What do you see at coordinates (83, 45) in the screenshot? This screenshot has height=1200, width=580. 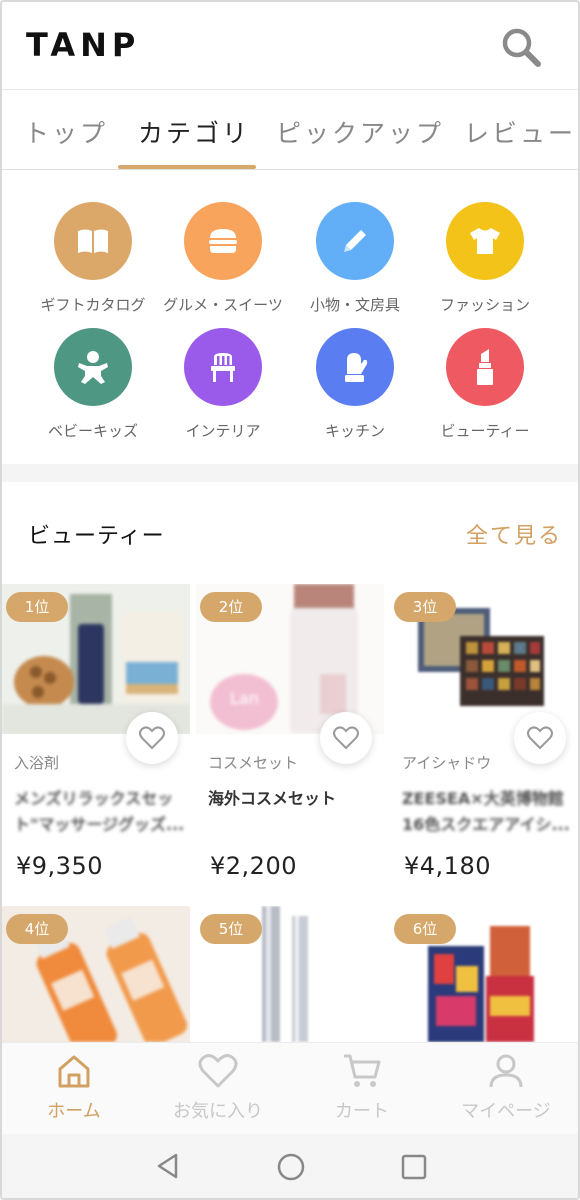 I see `app-logo: TANP` at bounding box center [83, 45].